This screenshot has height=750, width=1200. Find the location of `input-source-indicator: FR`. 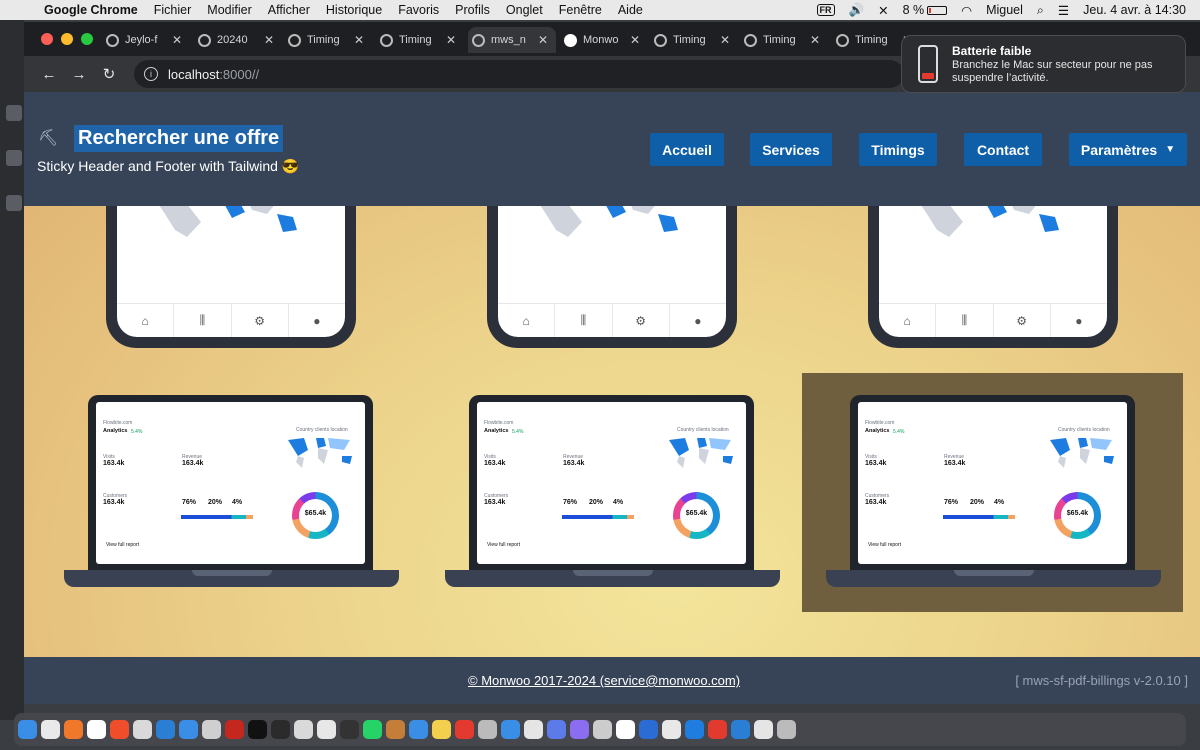

input-source-indicator: FR is located at coordinates (825, 10).